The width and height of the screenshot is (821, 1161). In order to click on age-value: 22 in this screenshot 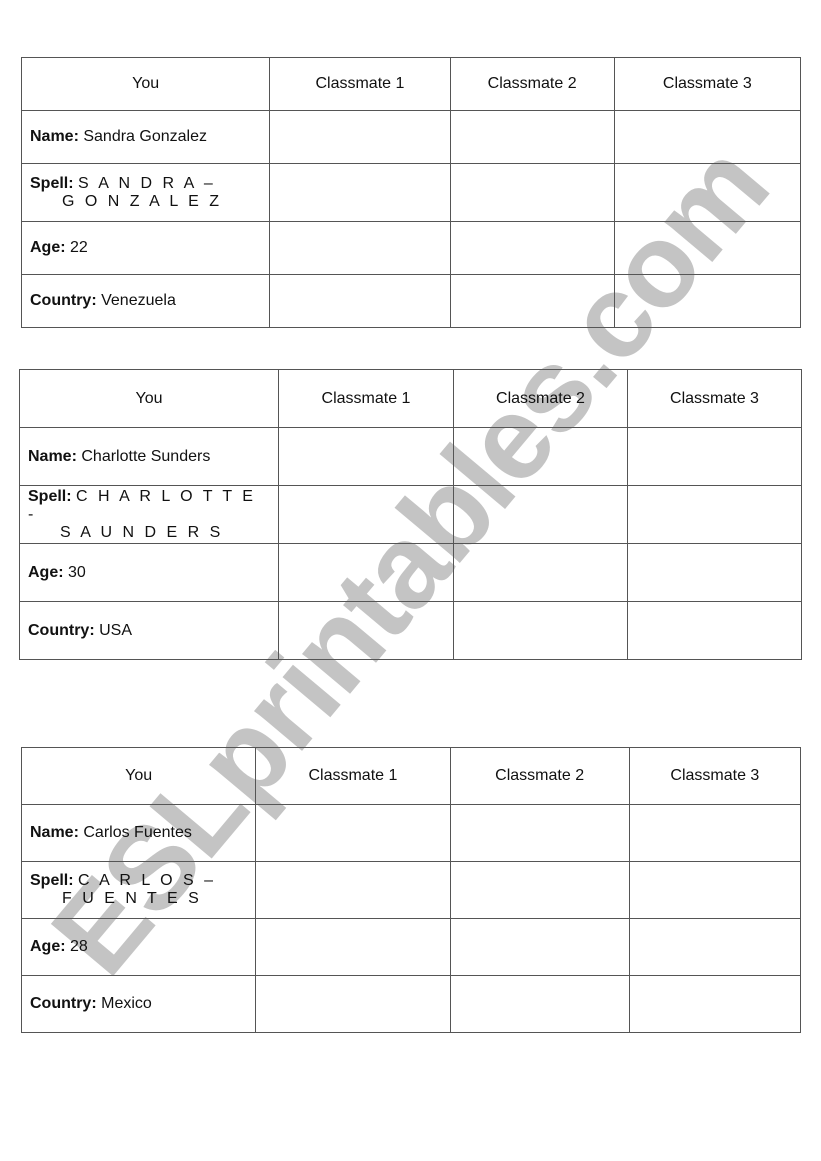, I will do `click(79, 247)`.